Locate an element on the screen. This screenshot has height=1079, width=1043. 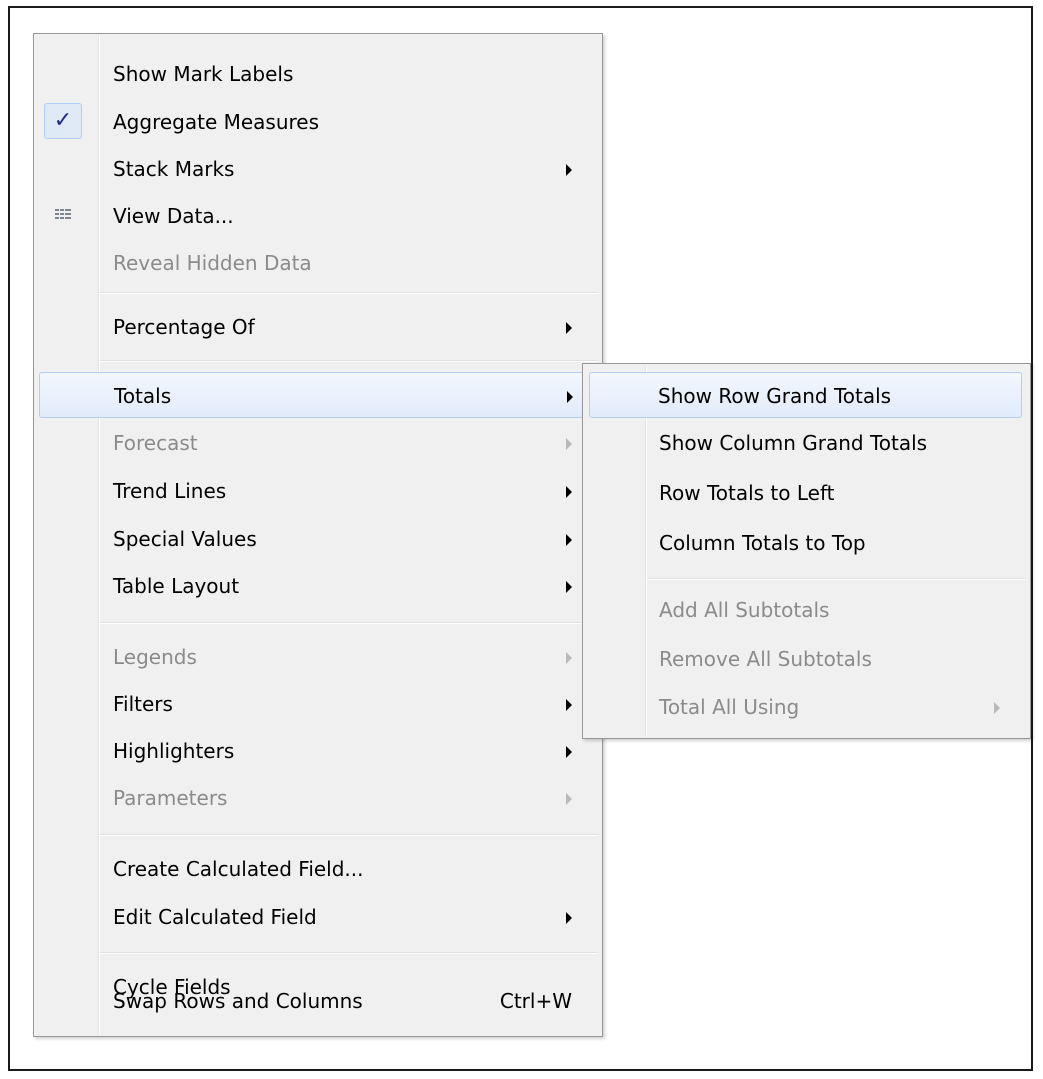
menu-item-label: Totals is located at coordinates (143, 396).